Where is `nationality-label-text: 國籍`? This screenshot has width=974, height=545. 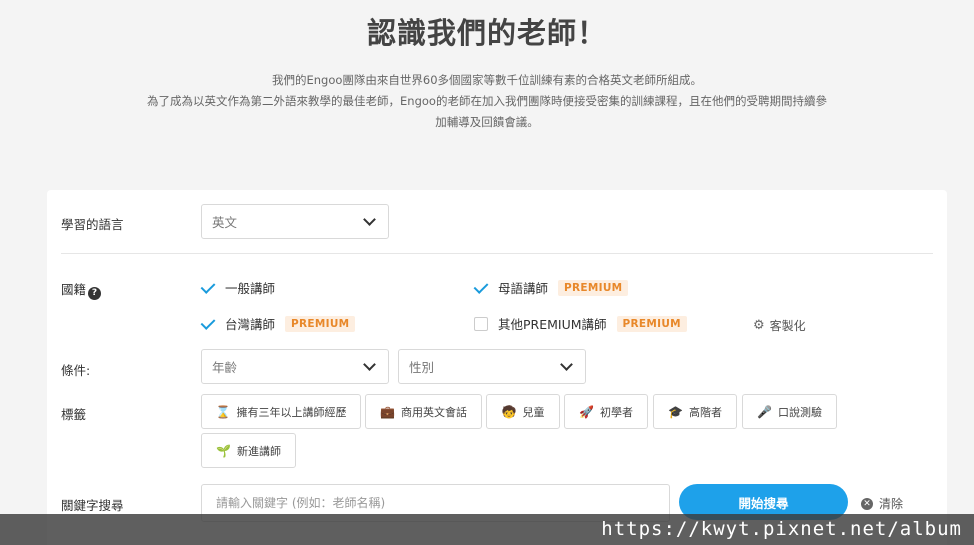 nationality-label-text: 國籍 is located at coordinates (74, 289).